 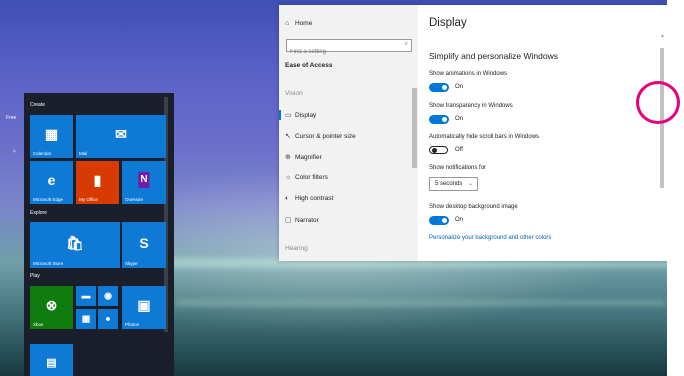 I want to click on toggle-state: Off, so click(x=459, y=150).